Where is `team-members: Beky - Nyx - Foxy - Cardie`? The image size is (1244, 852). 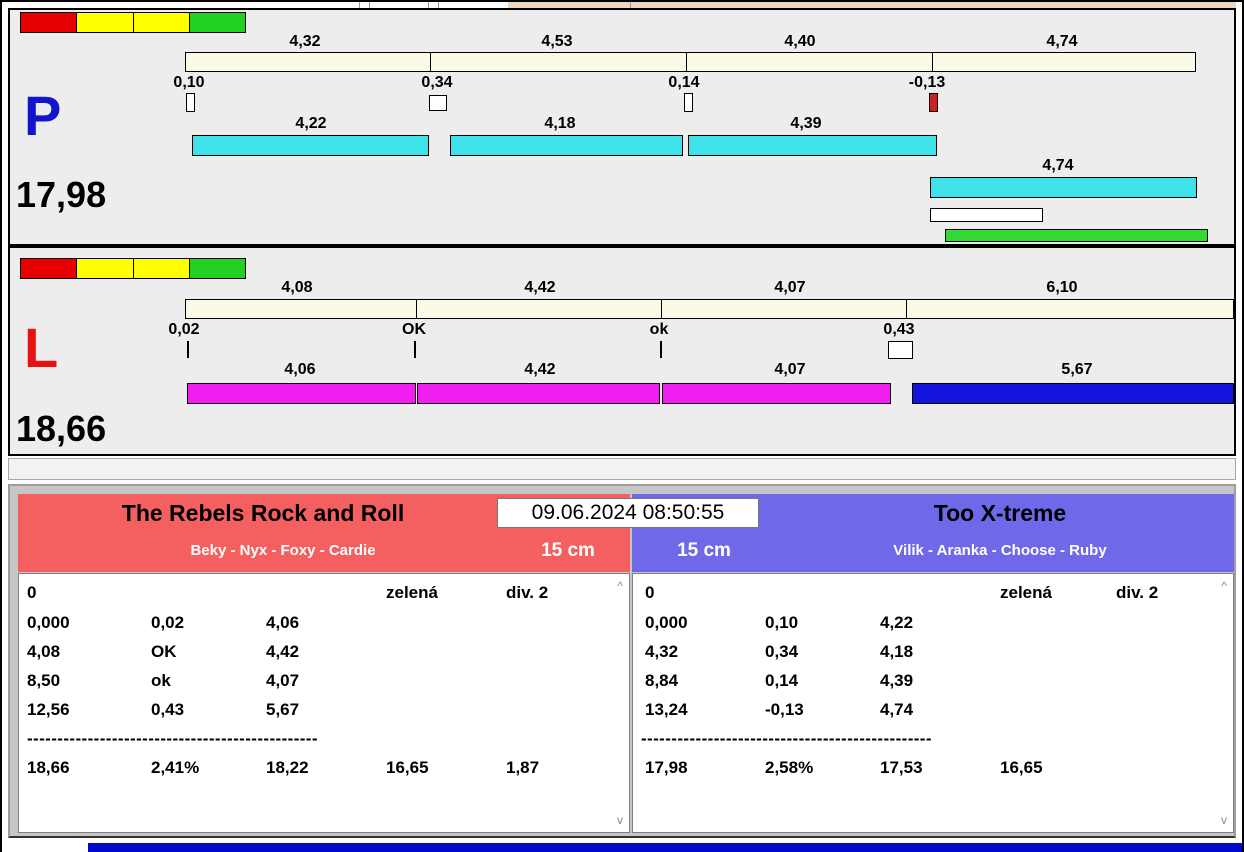 team-members: Beky - Nyx - Foxy - Cardie is located at coordinates (283, 550).